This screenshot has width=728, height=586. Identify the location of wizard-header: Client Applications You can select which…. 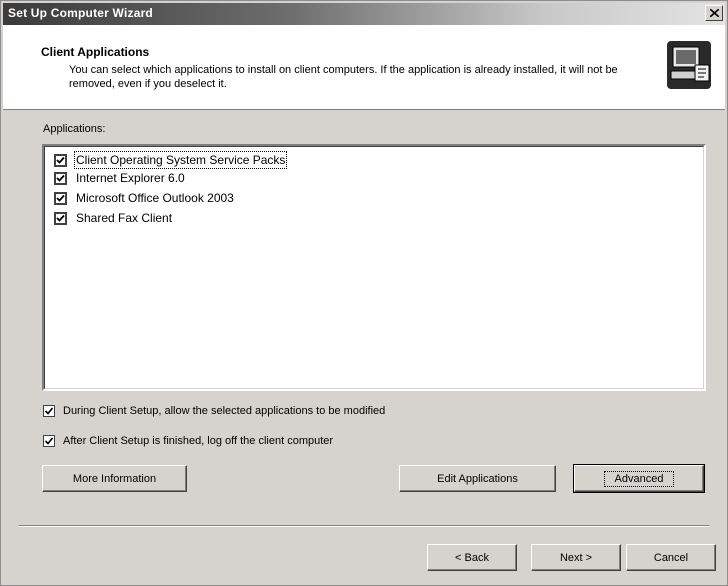
(364, 67).